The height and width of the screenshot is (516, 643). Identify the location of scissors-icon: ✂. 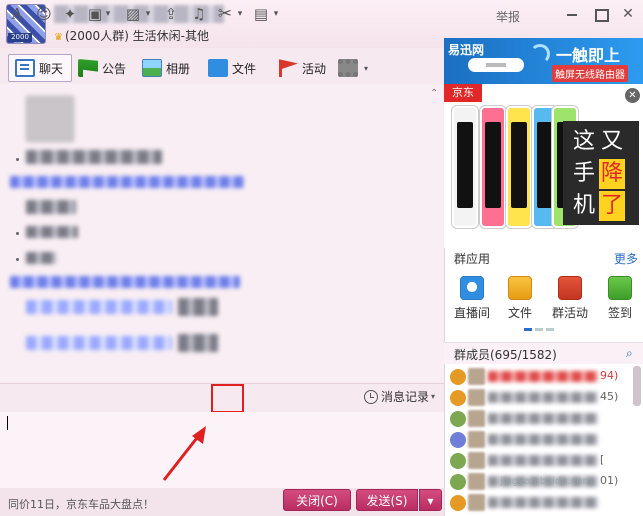
(225, 14).